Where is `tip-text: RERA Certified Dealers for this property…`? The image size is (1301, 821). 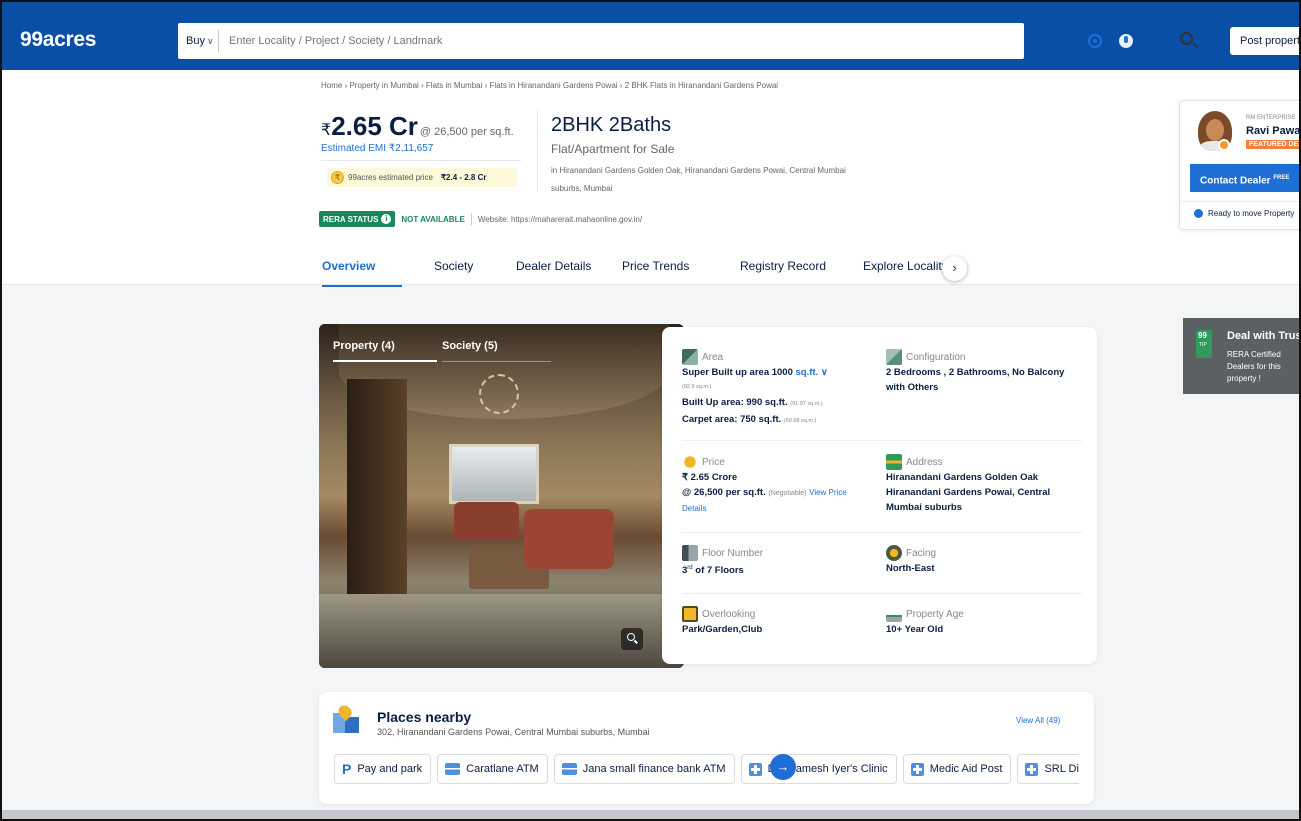
tip-text: RERA Certified Dealers for this property… is located at coordinates (1254, 366).